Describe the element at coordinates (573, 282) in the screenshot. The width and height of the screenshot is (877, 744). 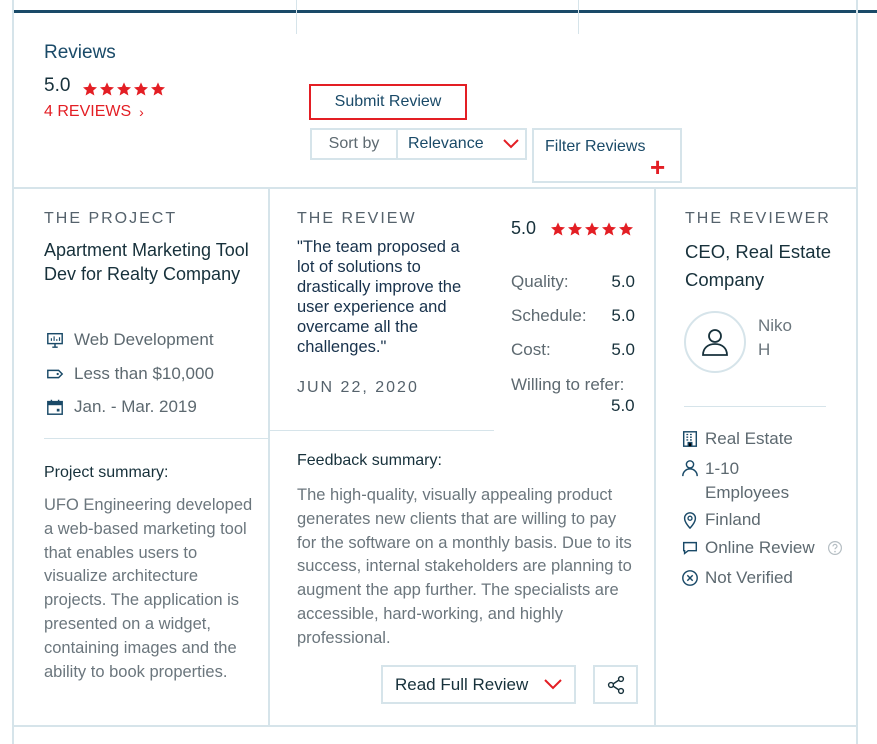
I see `quality-rating: Quality: 5.0` at that location.